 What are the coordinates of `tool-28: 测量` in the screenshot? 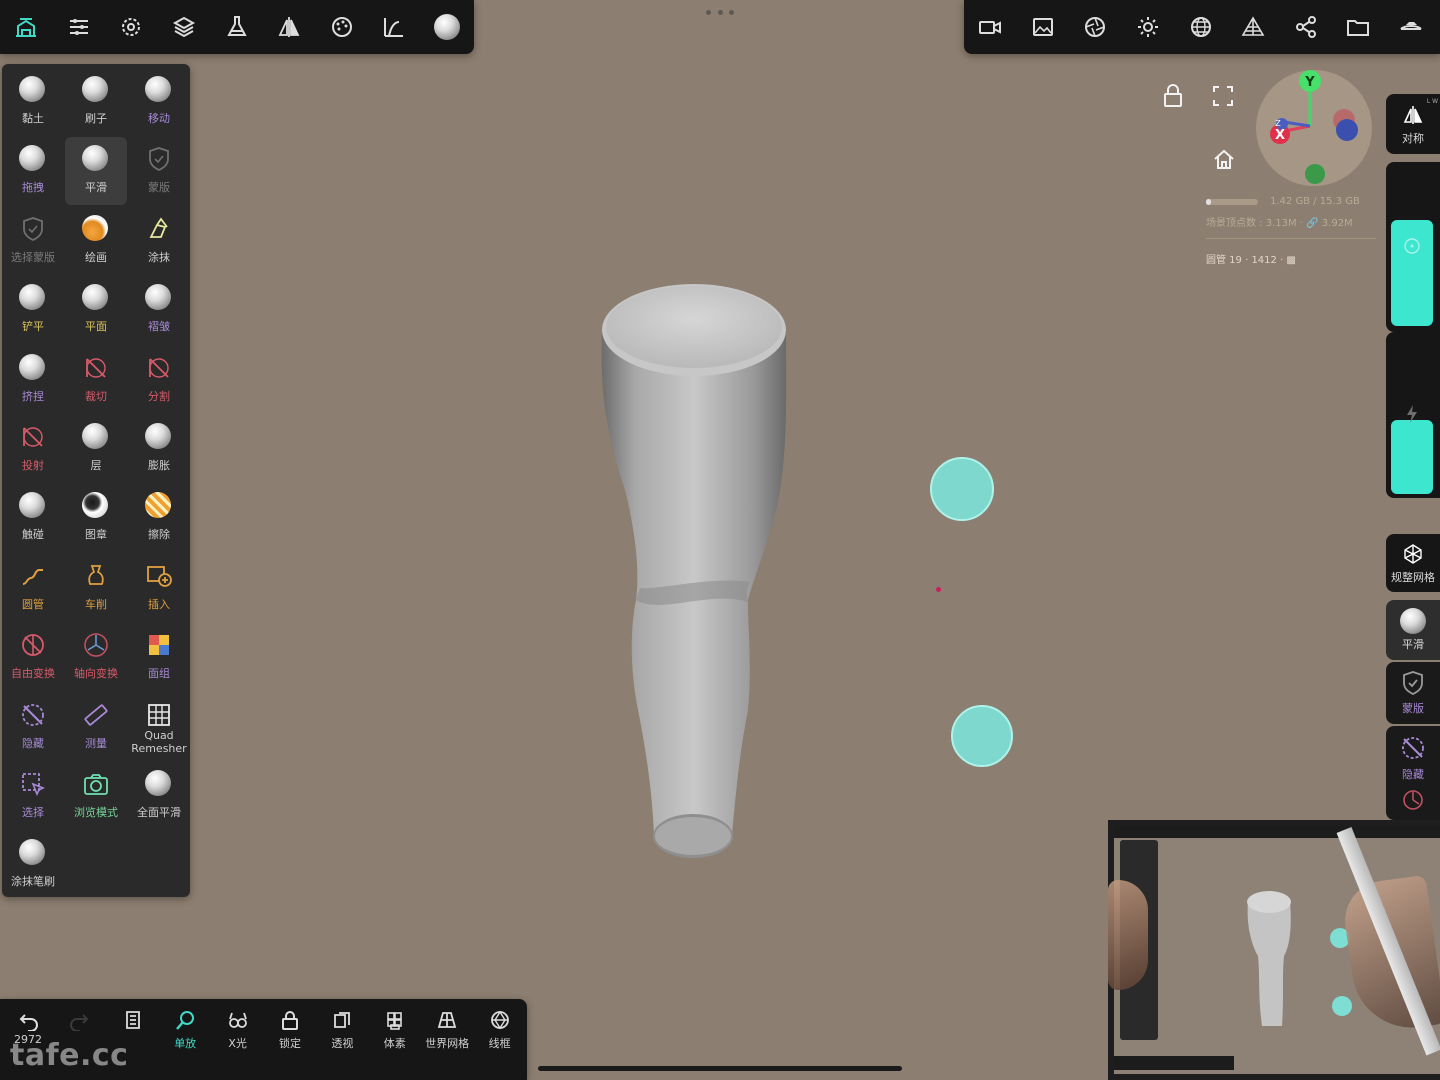 It's located at (96, 727).